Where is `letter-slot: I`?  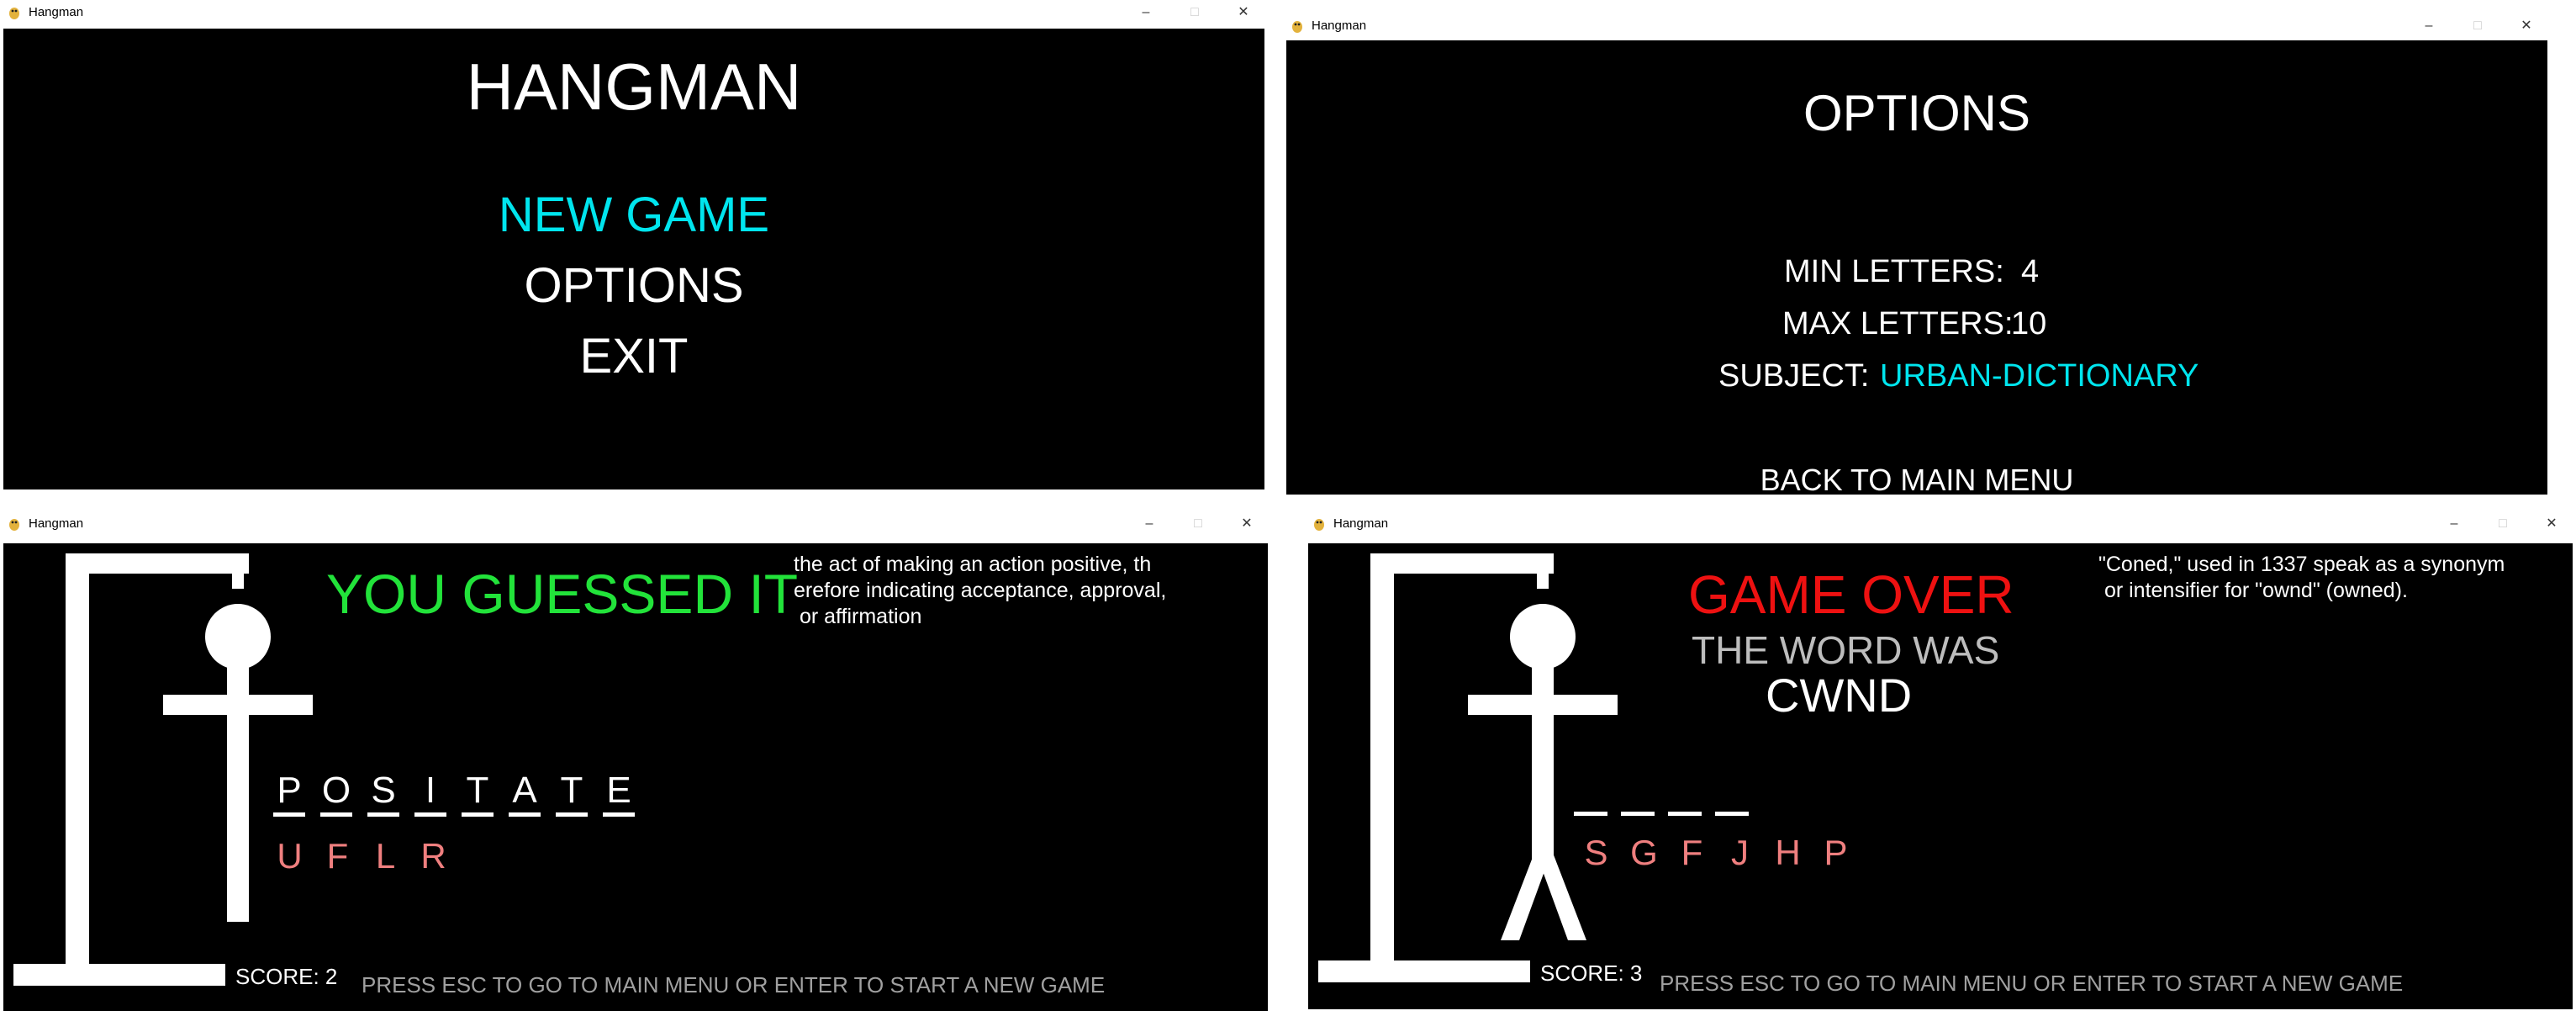 letter-slot: I is located at coordinates (430, 794).